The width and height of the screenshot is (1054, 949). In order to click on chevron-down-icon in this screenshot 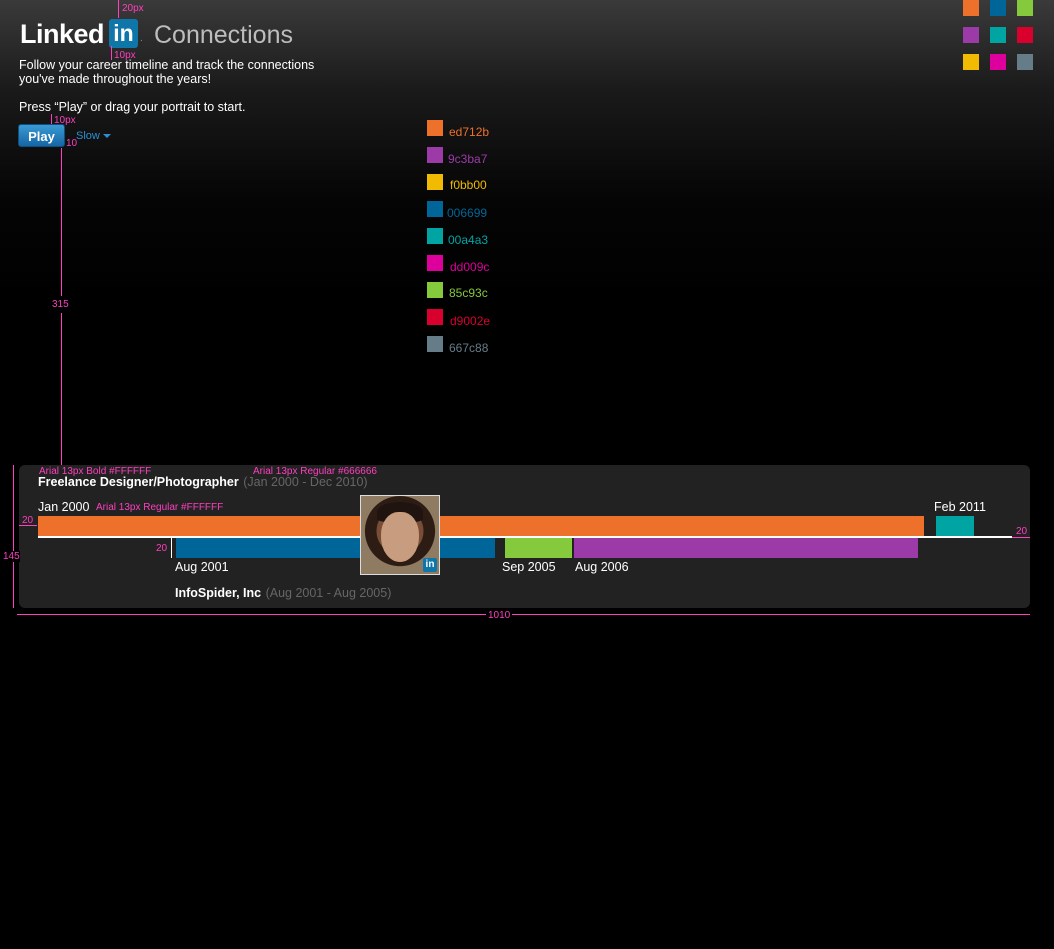, I will do `click(106, 136)`.